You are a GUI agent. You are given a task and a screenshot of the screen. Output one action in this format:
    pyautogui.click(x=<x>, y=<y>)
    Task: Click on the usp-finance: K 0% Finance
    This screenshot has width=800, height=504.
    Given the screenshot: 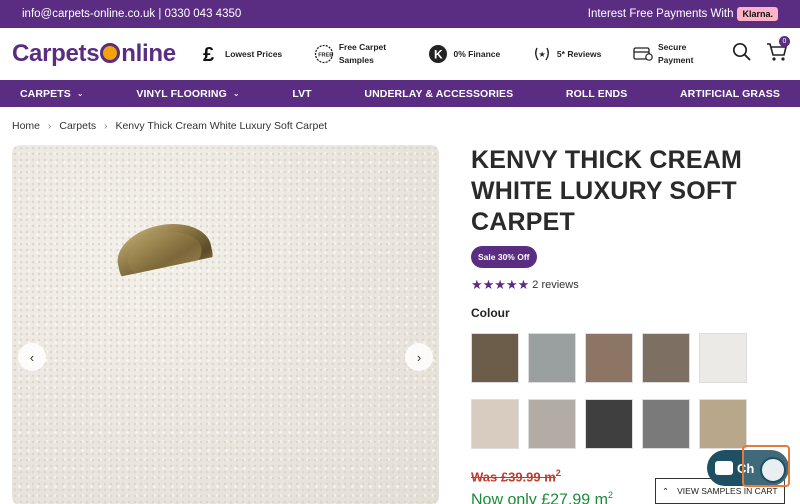 What is the action you would take?
    pyautogui.click(x=464, y=54)
    